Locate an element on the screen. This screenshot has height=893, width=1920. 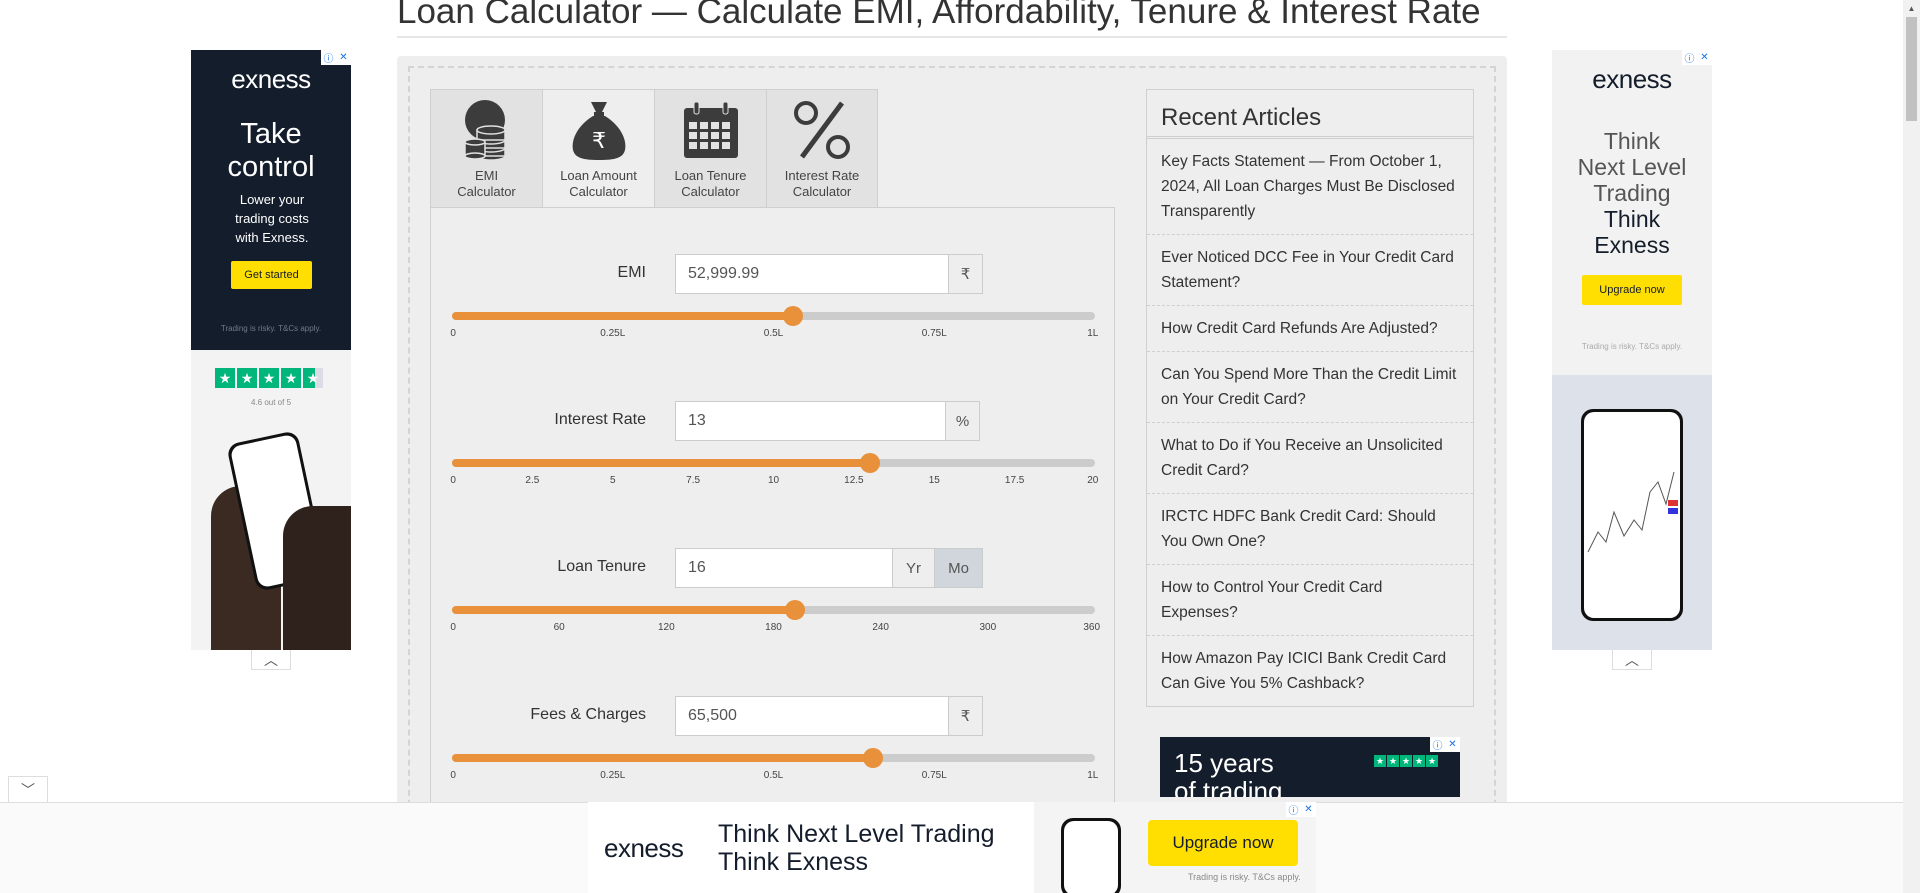
trustpilot-stars-icon: ★ ★ ★ ★ ★ is located at coordinates (269, 378).